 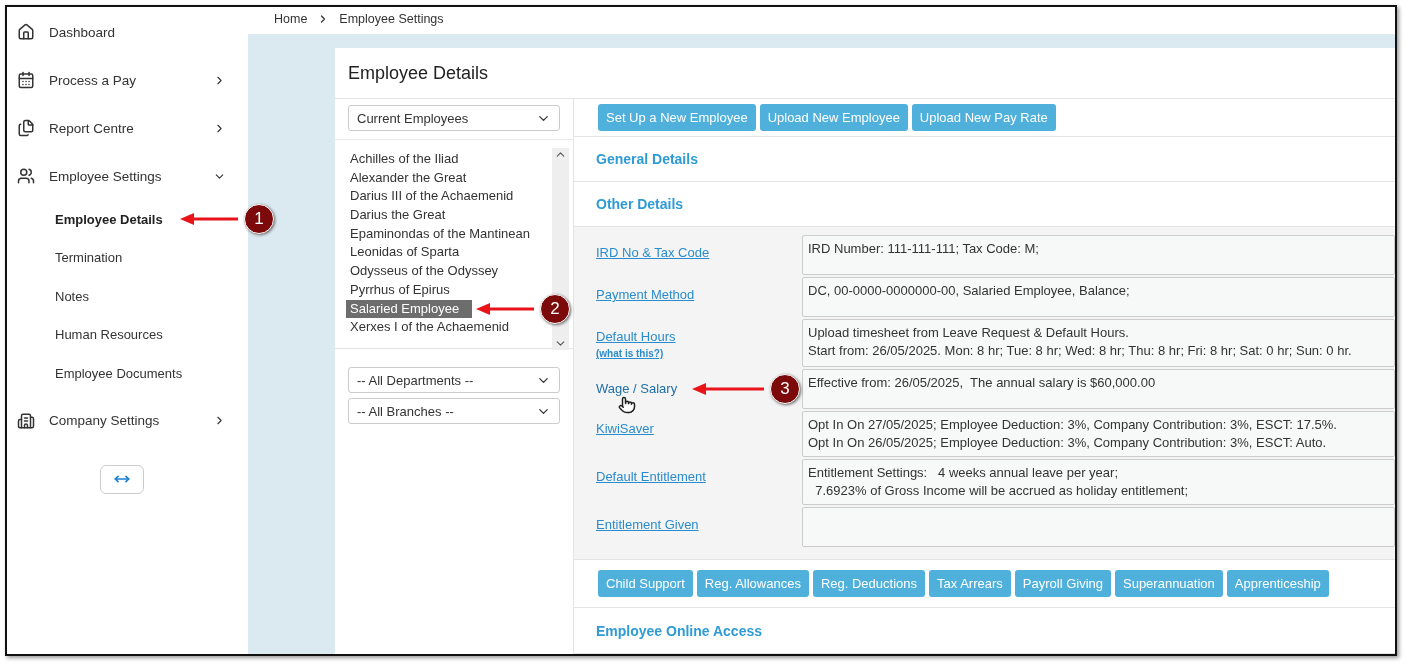 What do you see at coordinates (449, 215) in the screenshot?
I see `employee-list-item: Darius the Great` at bounding box center [449, 215].